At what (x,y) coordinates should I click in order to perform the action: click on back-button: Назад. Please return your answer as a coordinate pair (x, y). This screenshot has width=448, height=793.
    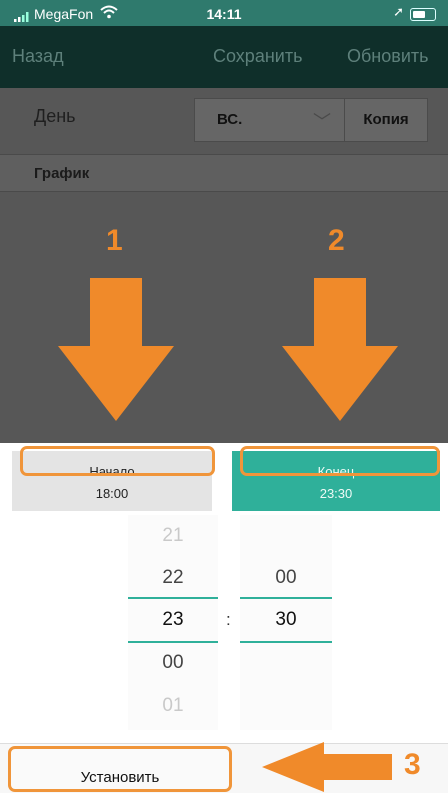
    Looking at the image, I should click on (38, 56).